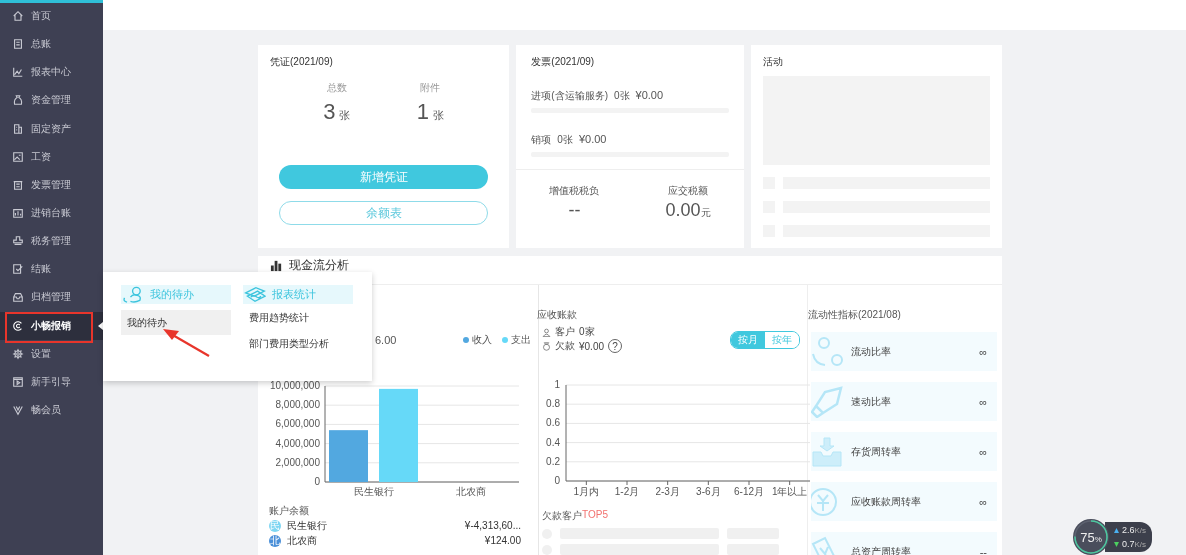 Image resolution: width=1186 pixels, height=555 pixels. Describe the element at coordinates (557, 384) in the screenshot. I see `axis-tick-label: 1` at that location.